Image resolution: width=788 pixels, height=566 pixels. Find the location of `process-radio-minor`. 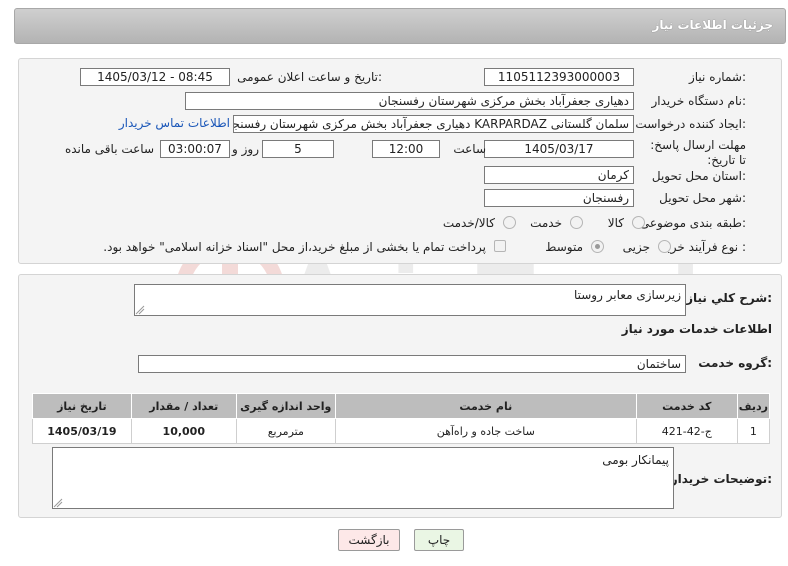

process-radio-minor is located at coordinates (664, 246).